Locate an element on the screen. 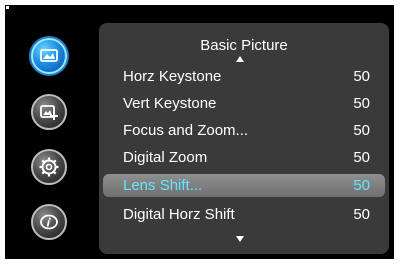  corner-mark is located at coordinates (7, 7).